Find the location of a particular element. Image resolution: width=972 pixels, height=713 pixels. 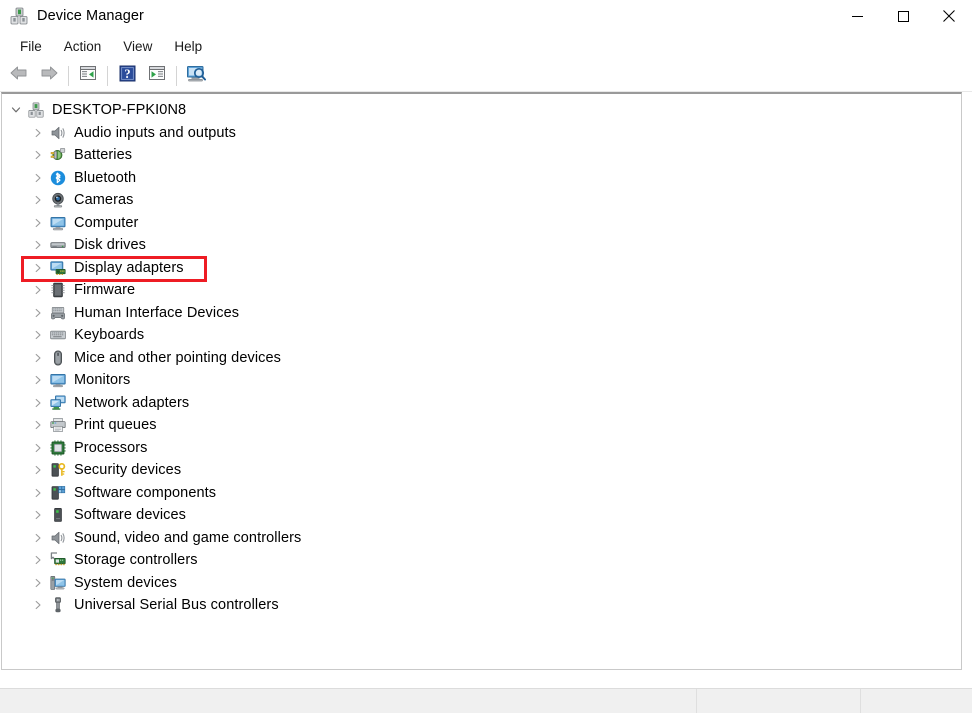

tree-row-software-components: Software components is located at coordinates (481, 493).